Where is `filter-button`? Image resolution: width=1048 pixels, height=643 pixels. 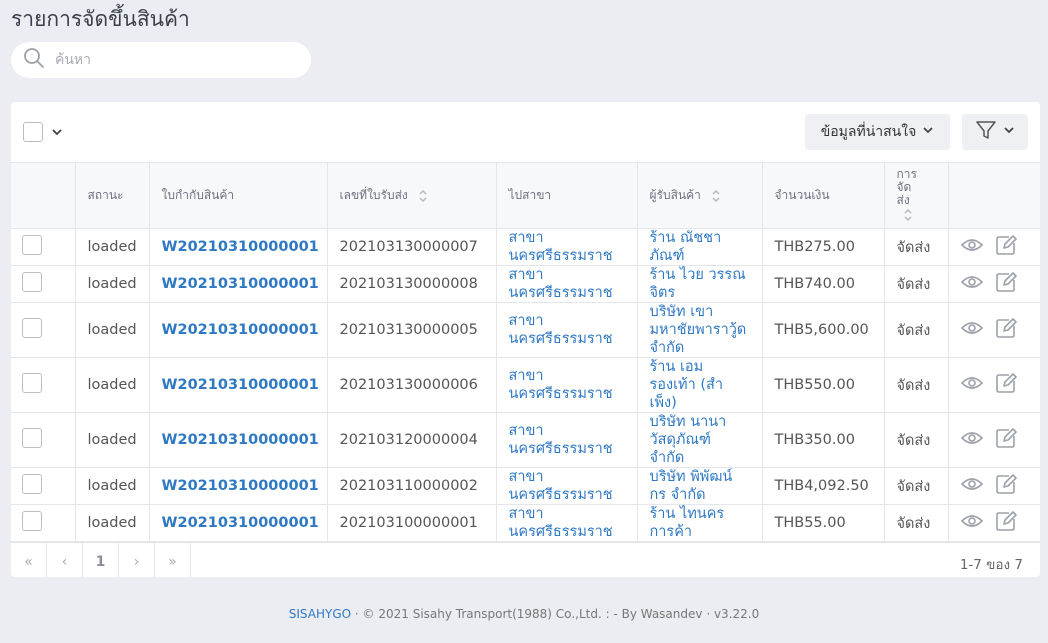
filter-button is located at coordinates (995, 132).